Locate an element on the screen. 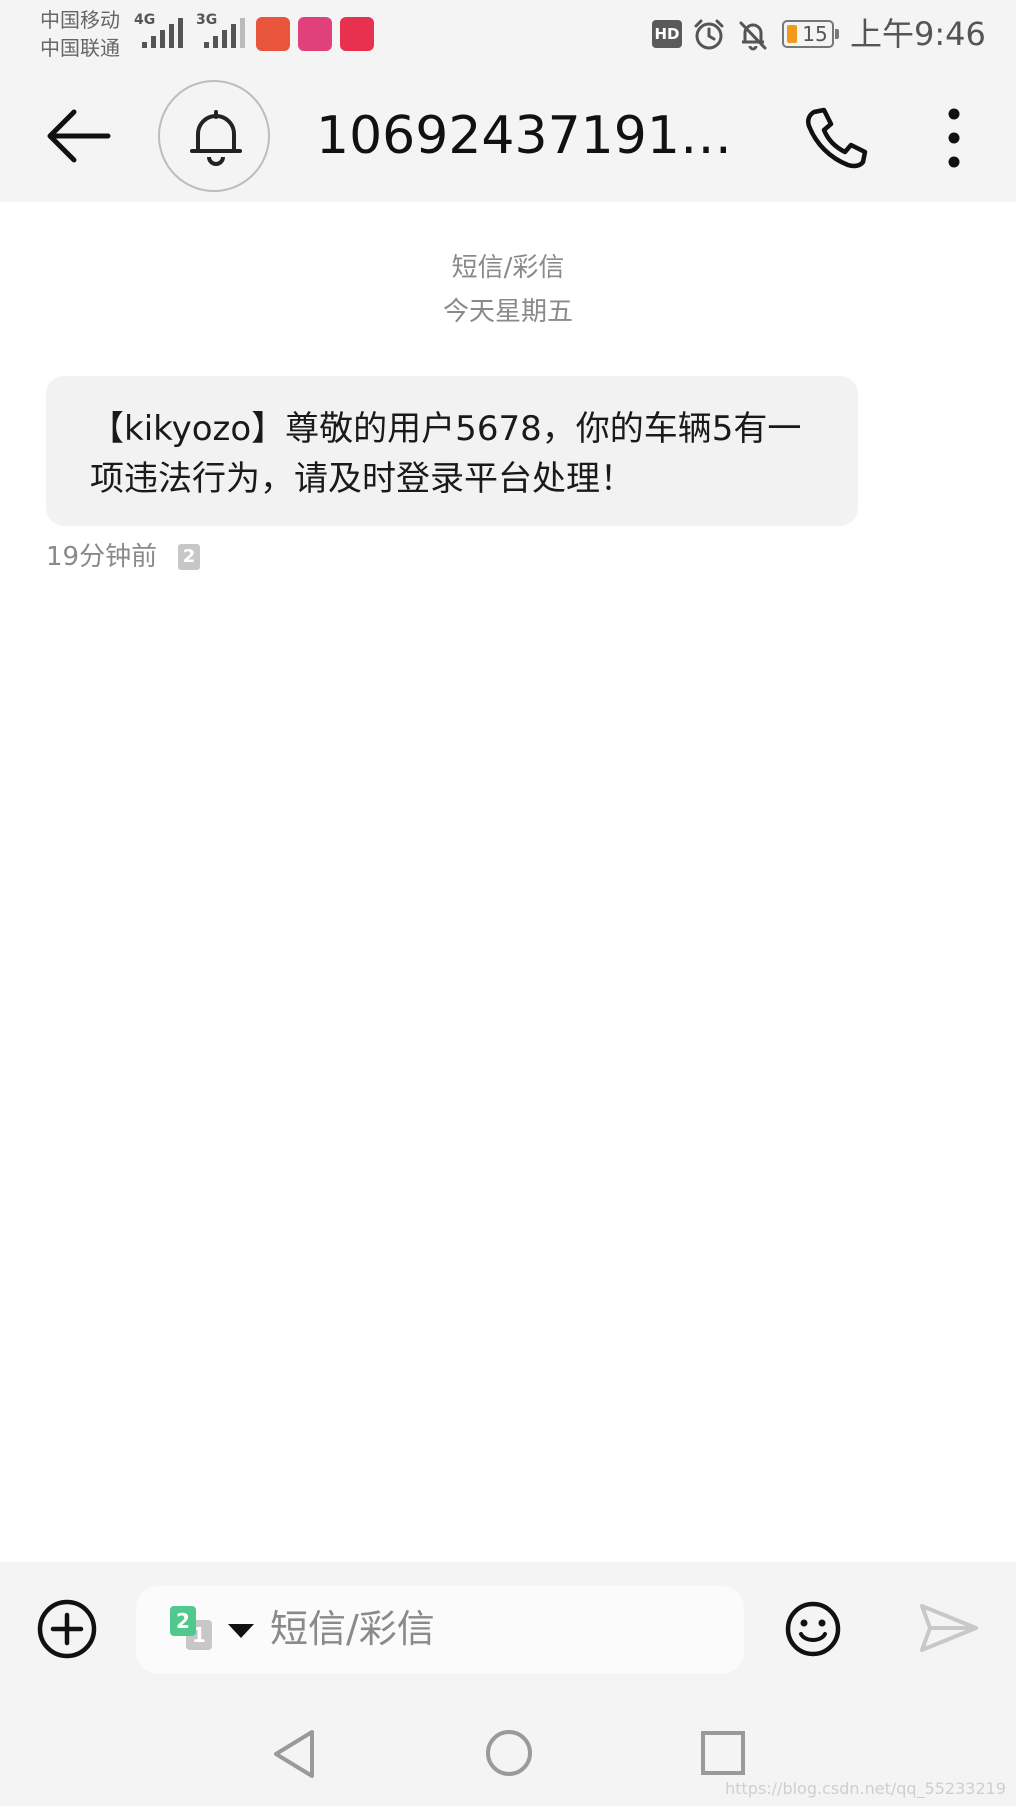  input-placeholder: 短信/彩信 is located at coordinates (352, 1629).